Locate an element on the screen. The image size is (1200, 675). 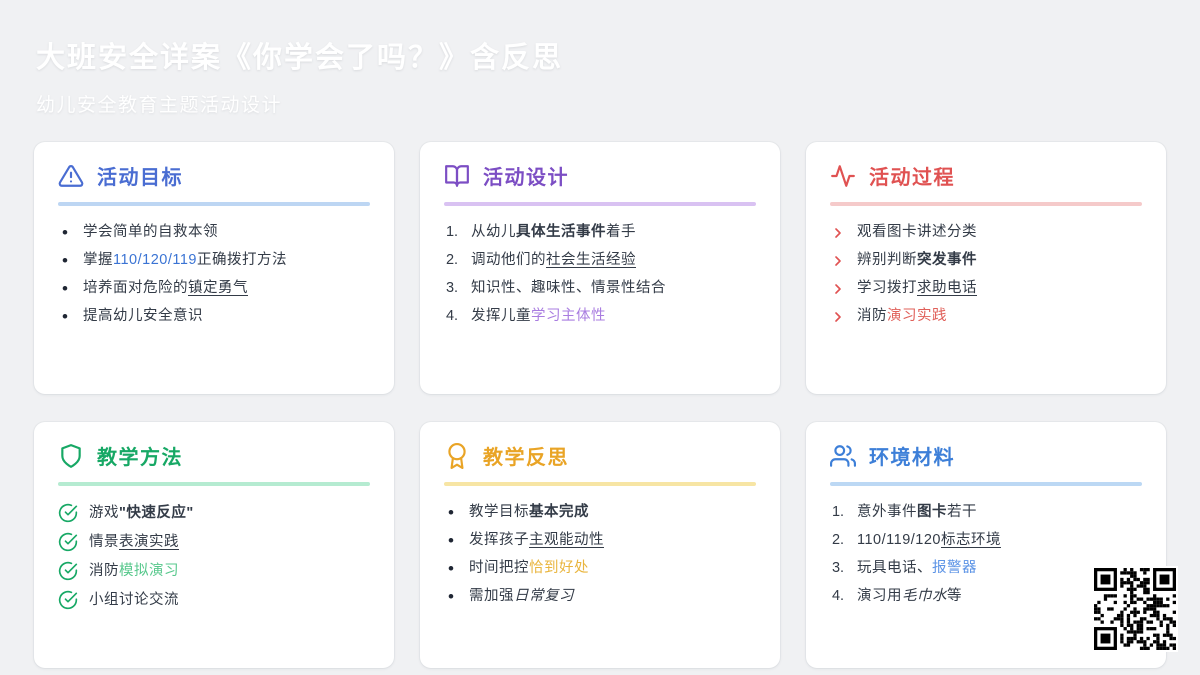
item-text: 消防模拟演习 is located at coordinates (134, 571).